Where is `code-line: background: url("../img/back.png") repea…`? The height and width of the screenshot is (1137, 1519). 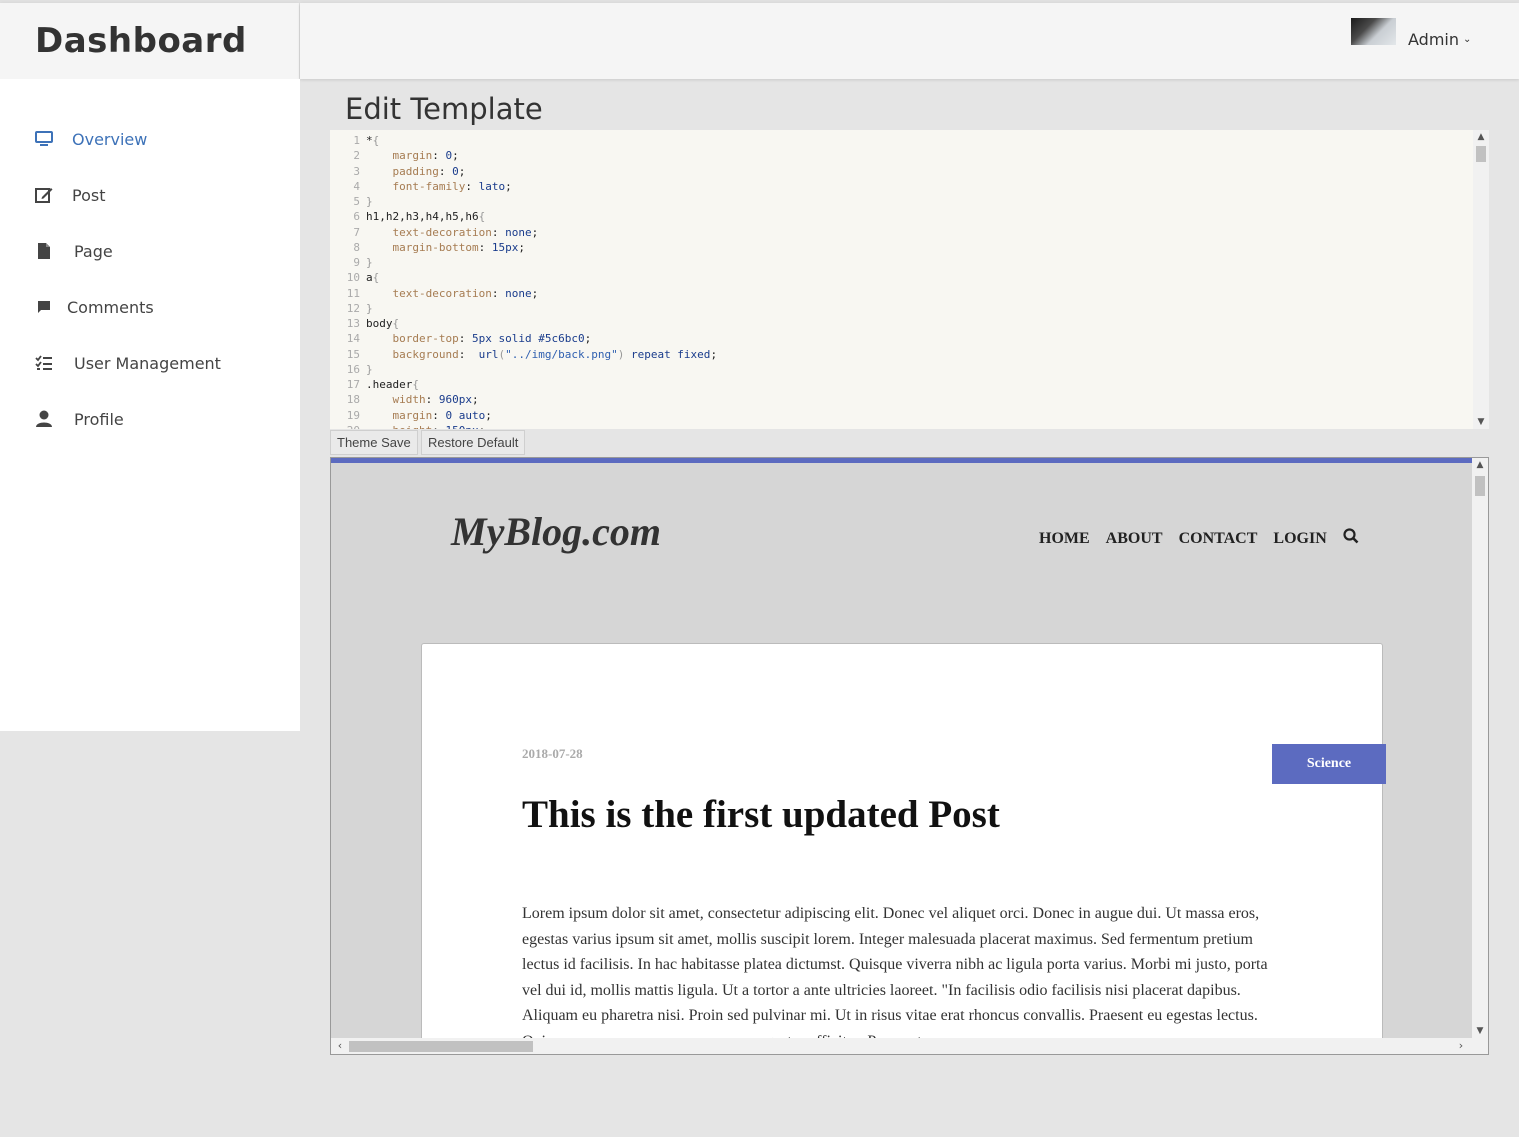 code-line: background: url("../img/back.png") repea… is located at coordinates (555, 354).